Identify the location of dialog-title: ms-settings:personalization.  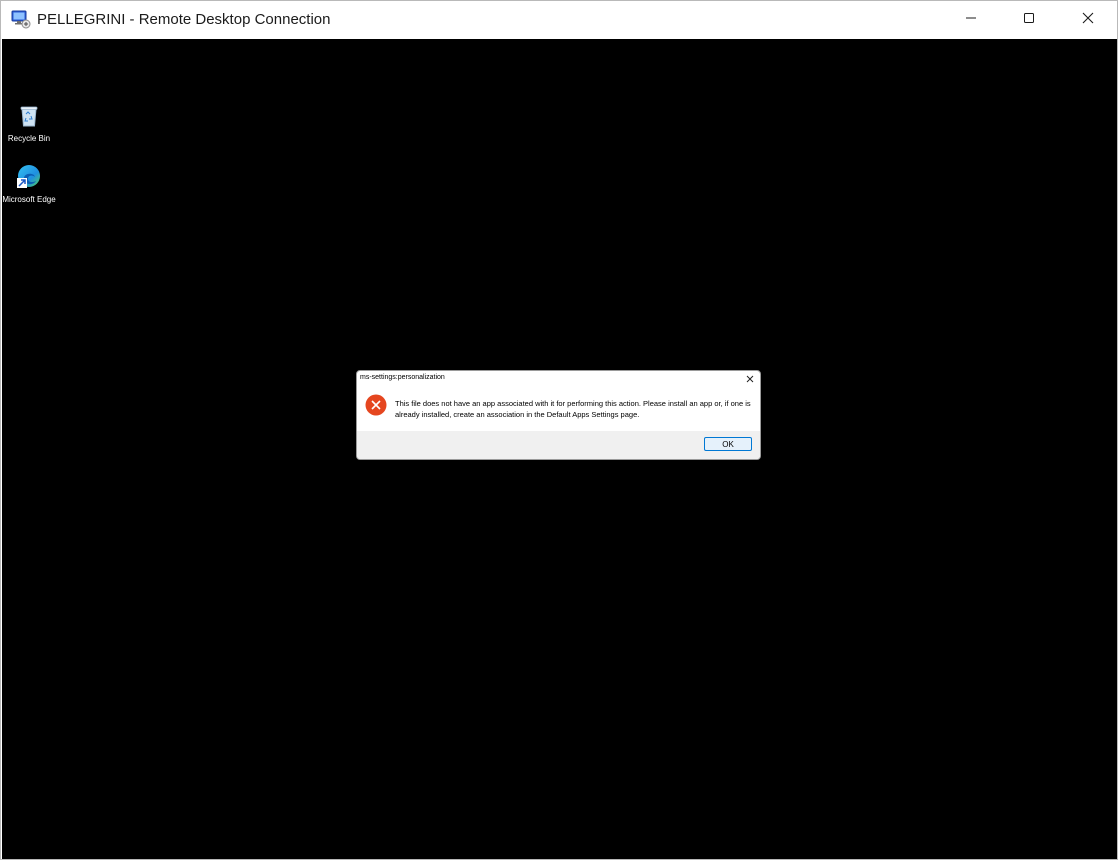
(402, 377).